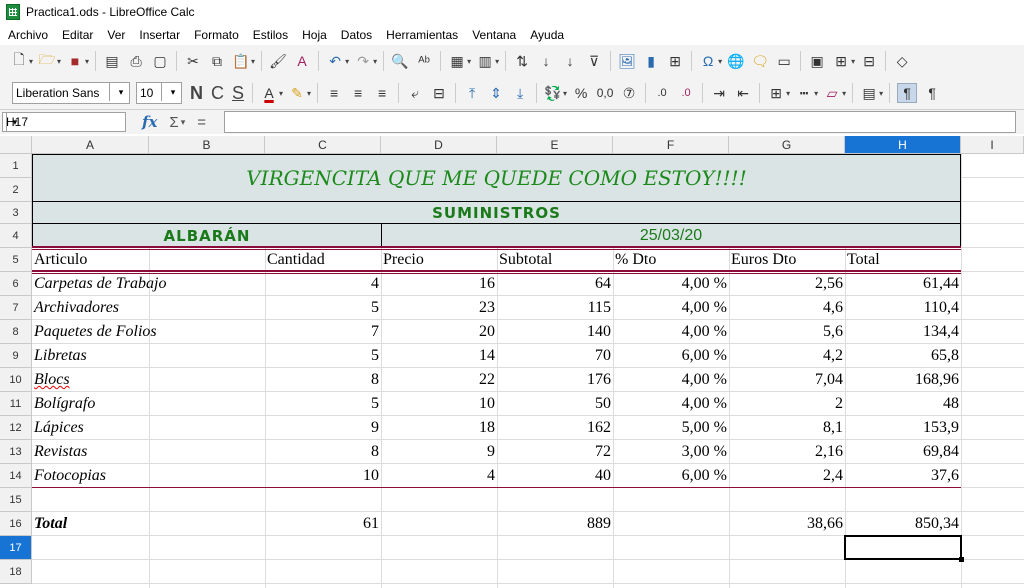 The height and width of the screenshot is (588, 1024). I want to click on paragraph-icon: ¶, so click(932, 93).